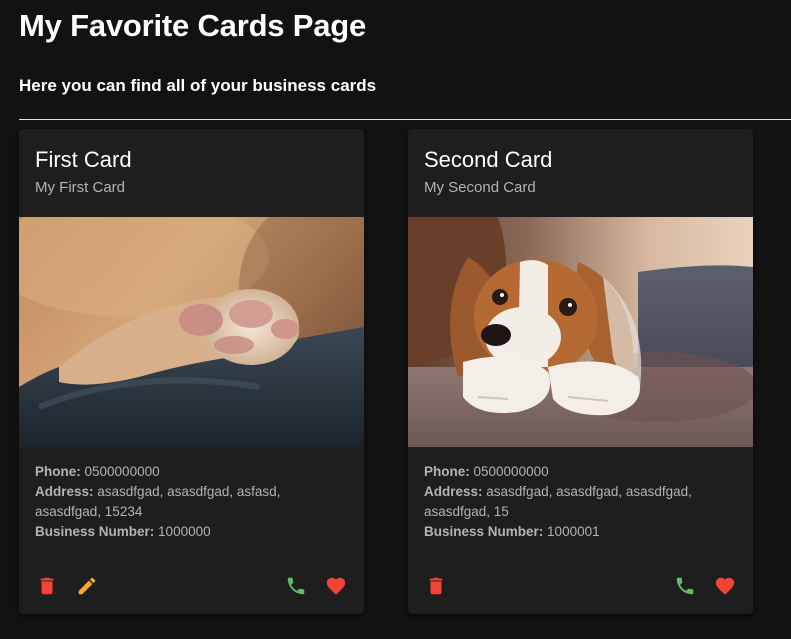 This screenshot has height=639, width=791. I want to click on edit-button, so click(87, 586).